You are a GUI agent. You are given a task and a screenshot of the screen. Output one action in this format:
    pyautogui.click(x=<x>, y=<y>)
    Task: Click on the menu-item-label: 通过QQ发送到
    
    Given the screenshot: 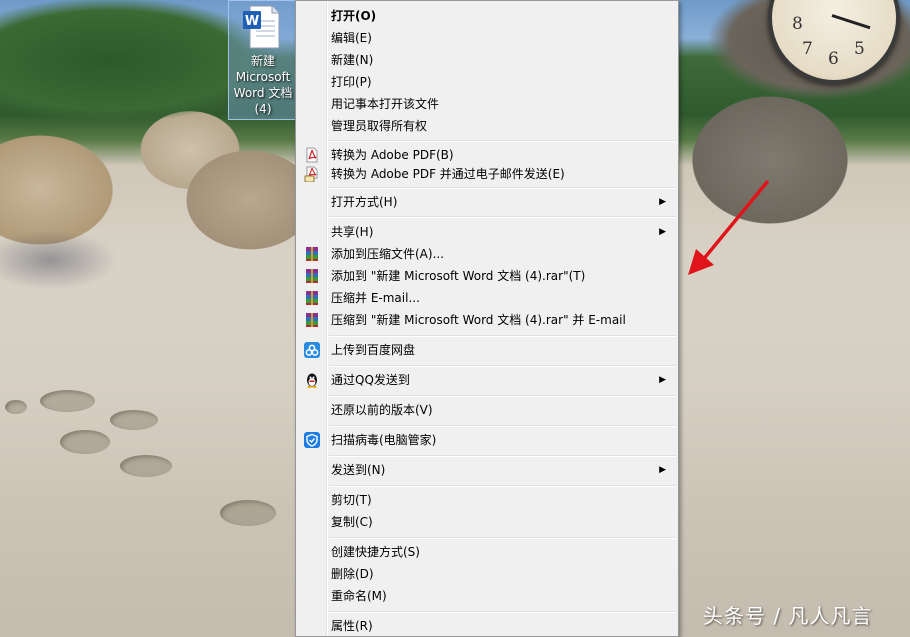 What is the action you would take?
    pyautogui.click(x=370, y=380)
    